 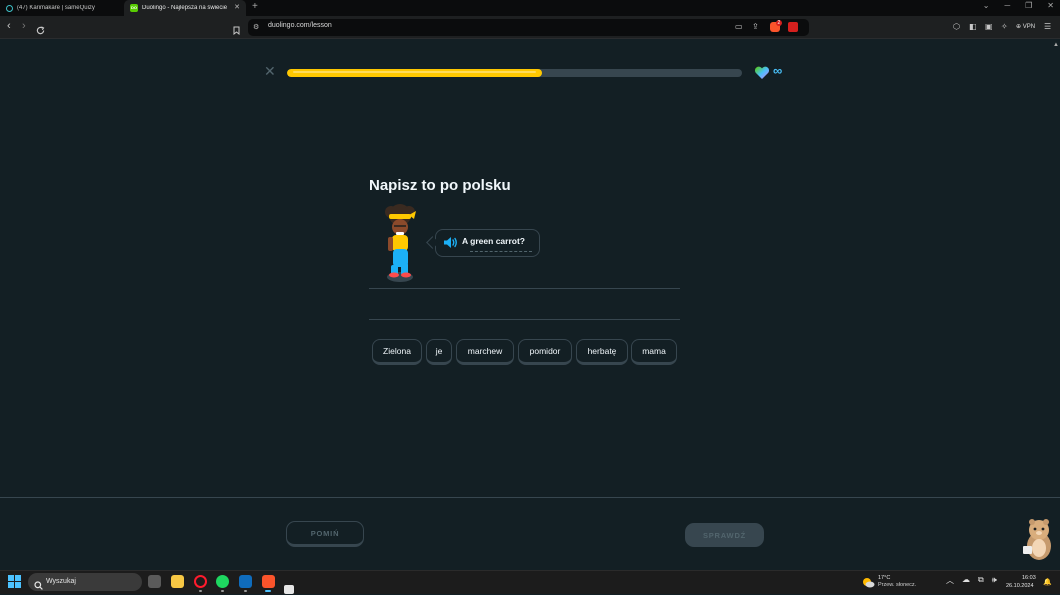 I want to click on opera-icon, so click(x=200, y=581).